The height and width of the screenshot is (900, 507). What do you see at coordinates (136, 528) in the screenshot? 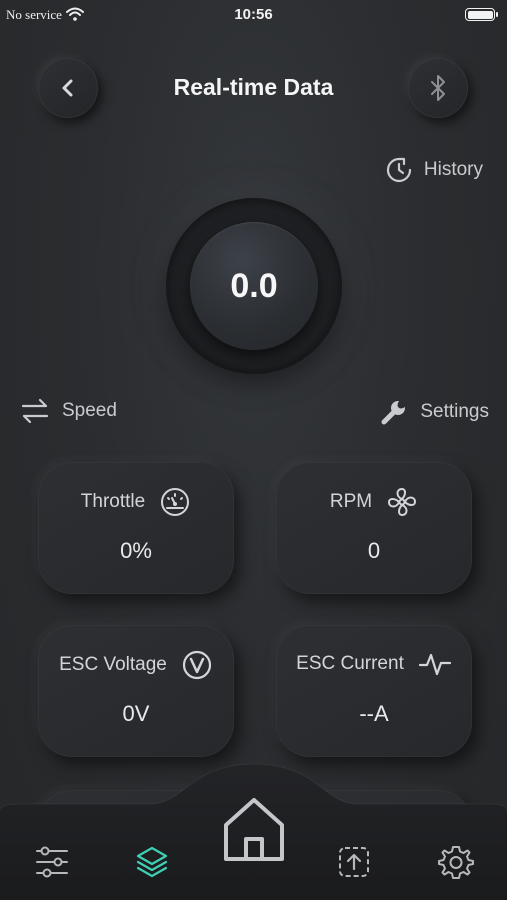
I see `throttle-card: Throttle 0%` at bounding box center [136, 528].